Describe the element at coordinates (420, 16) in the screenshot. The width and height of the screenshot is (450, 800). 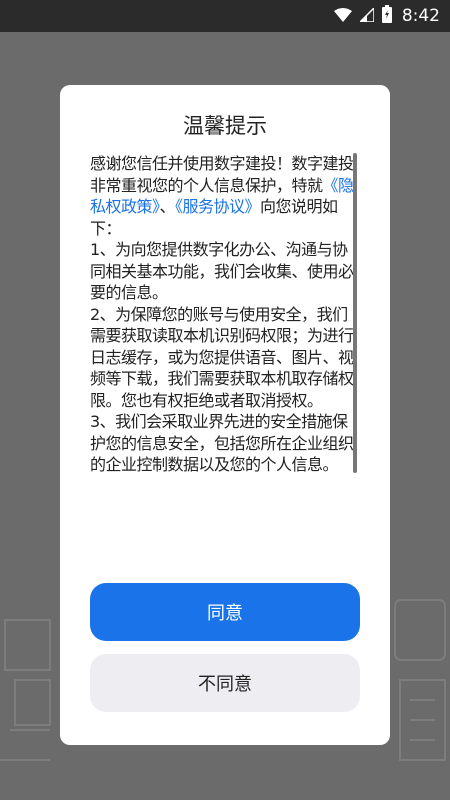
I see `status-time: 8:42` at that location.